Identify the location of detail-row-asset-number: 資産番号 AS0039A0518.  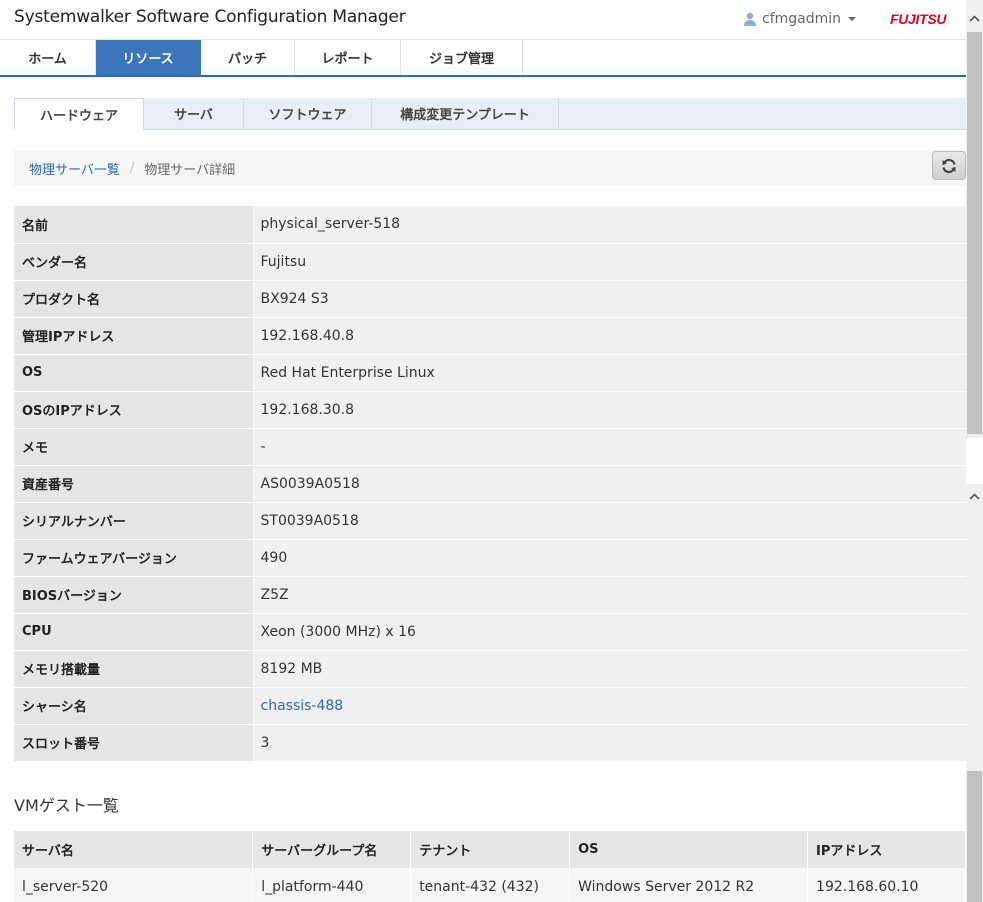
(490, 484).